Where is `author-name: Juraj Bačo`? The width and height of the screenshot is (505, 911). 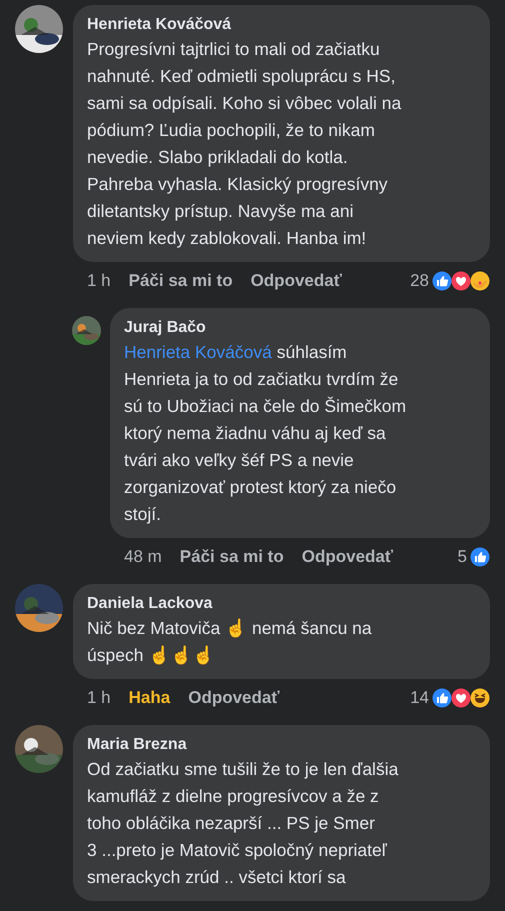 author-name: Juraj Bačo is located at coordinates (165, 328).